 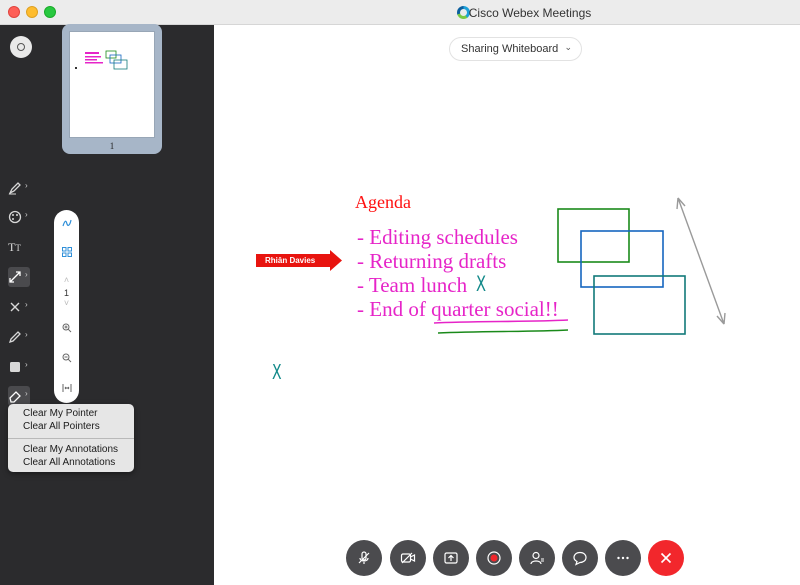 I want to click on shape-tool-button: ›, so click(x=19, y=367).